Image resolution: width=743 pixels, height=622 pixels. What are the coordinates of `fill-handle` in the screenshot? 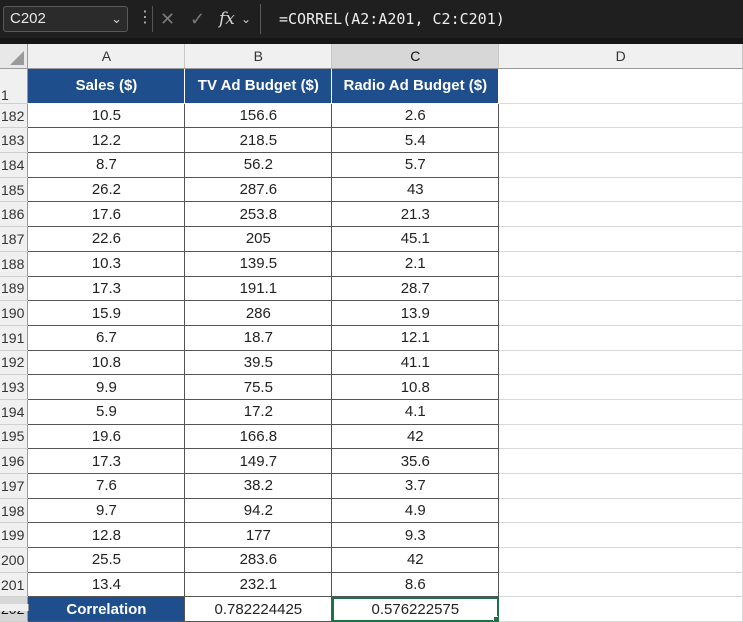 It's located at (495, 618).